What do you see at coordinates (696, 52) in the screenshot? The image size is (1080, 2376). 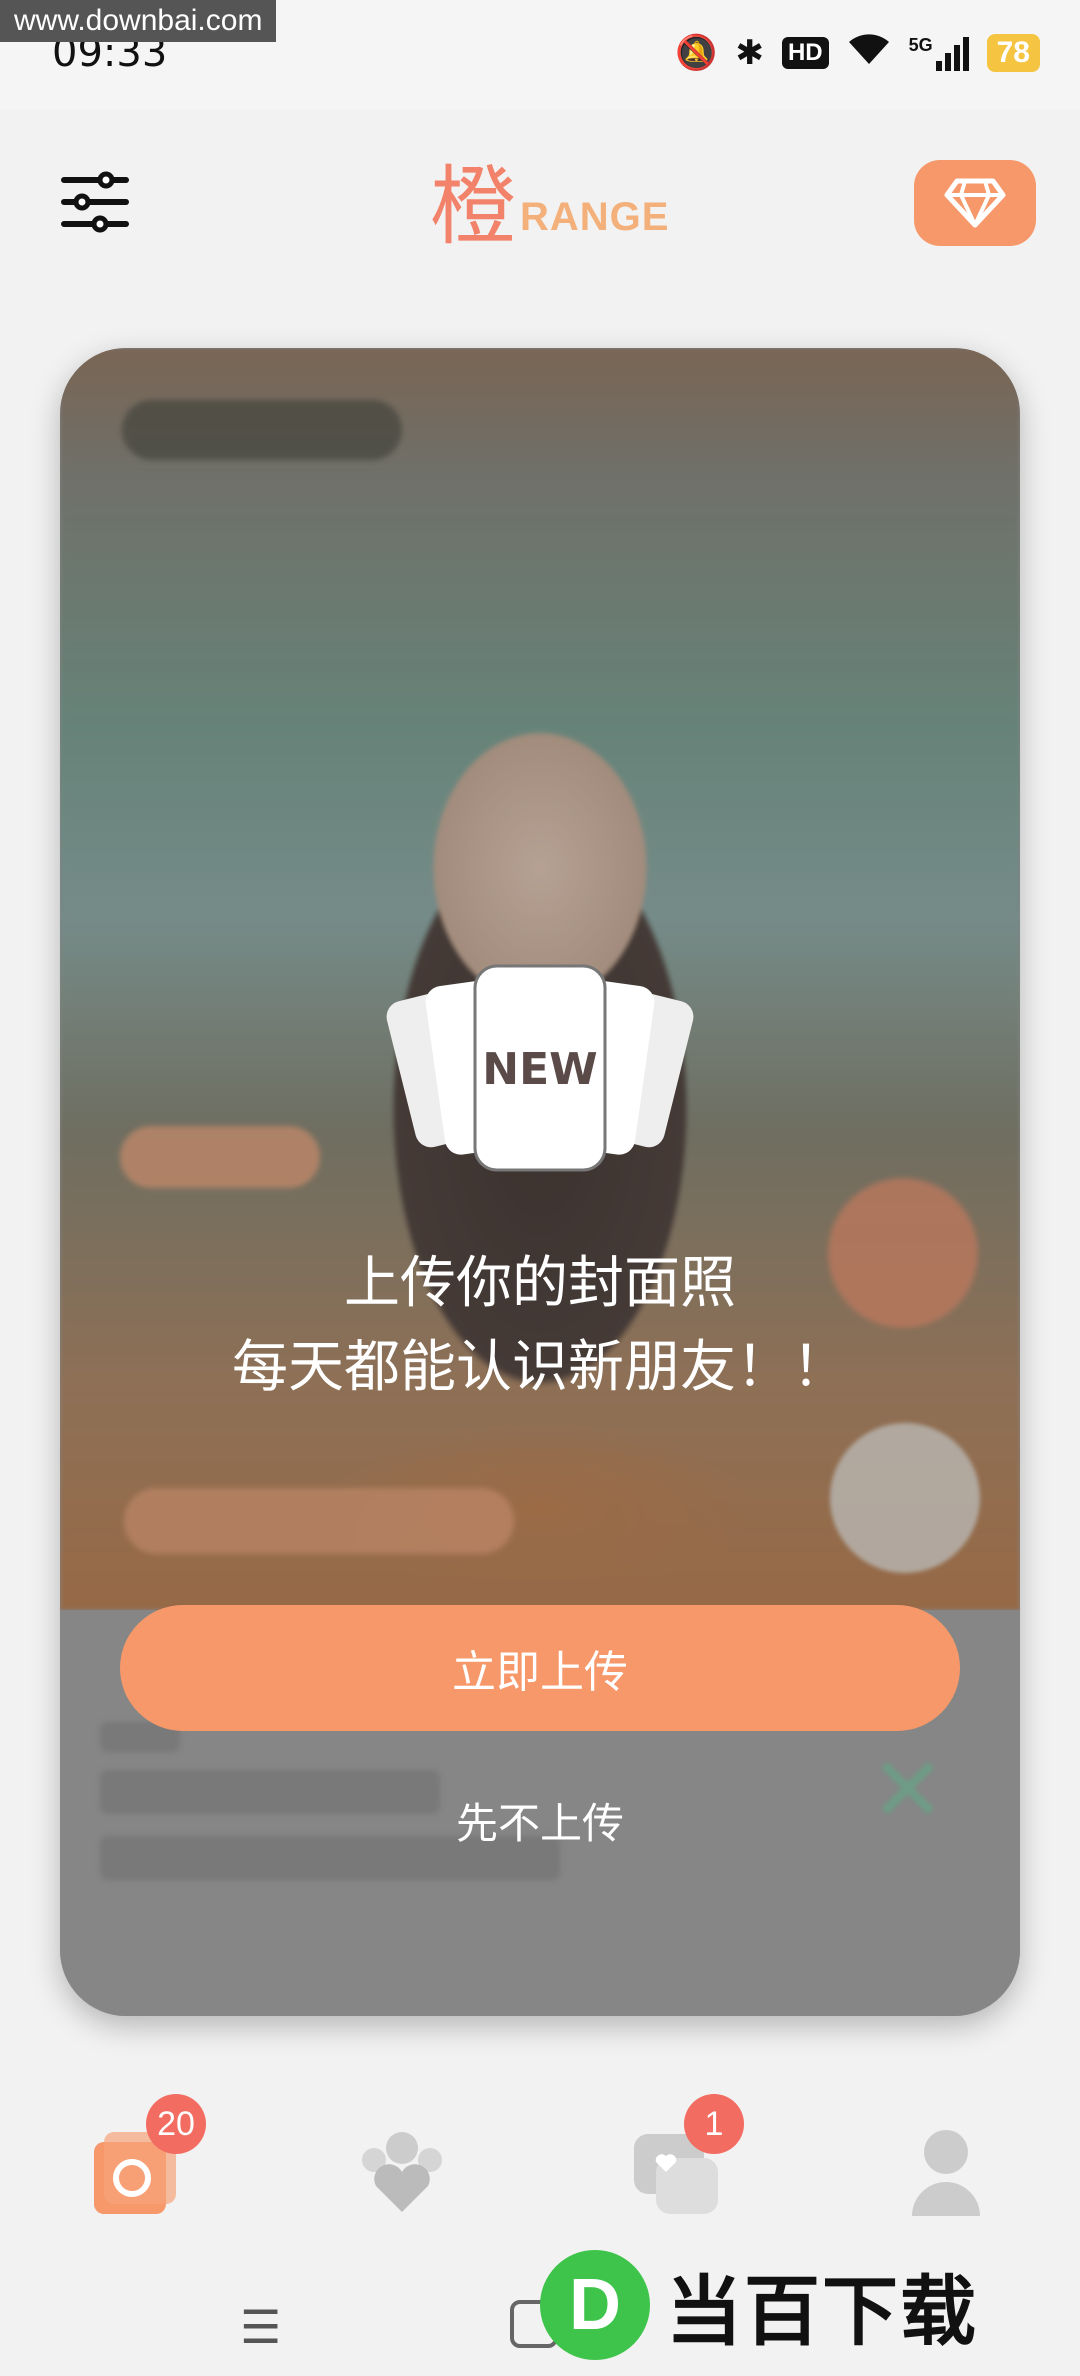 I see `mute-bell-icon: 🔕` at bounding box center [696, 52].